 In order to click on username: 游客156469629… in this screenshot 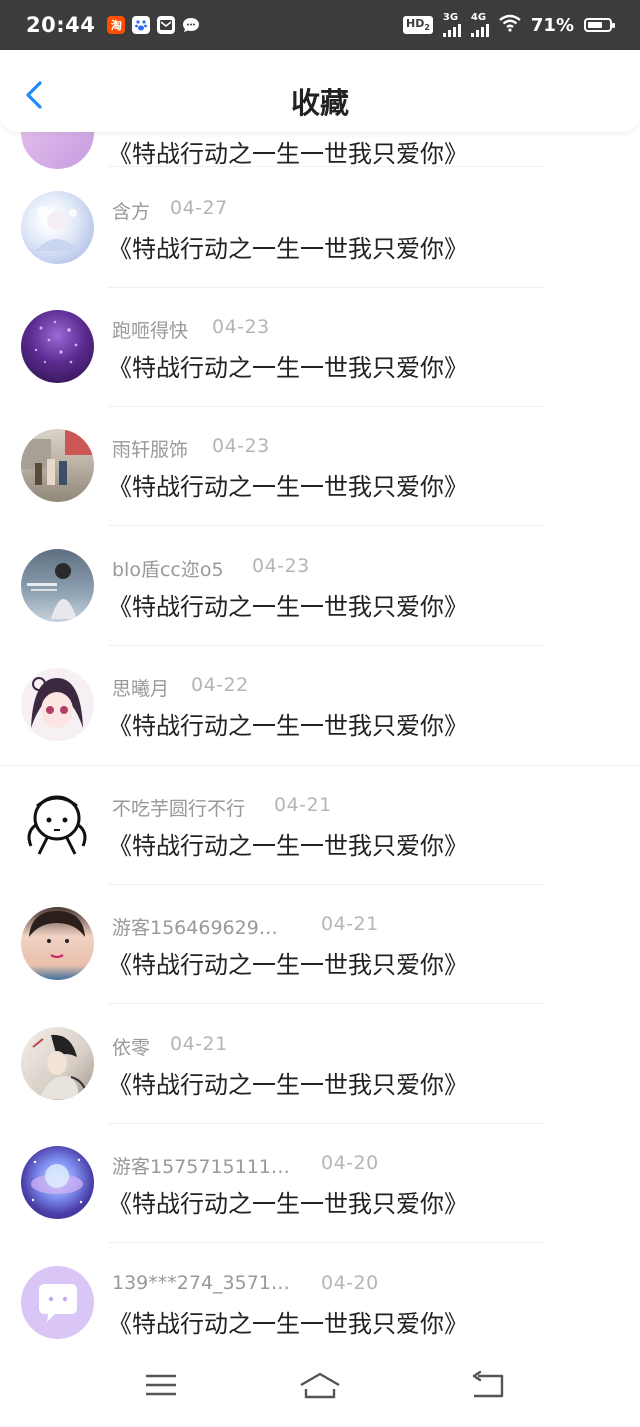, I will do `click(195, 928)`.